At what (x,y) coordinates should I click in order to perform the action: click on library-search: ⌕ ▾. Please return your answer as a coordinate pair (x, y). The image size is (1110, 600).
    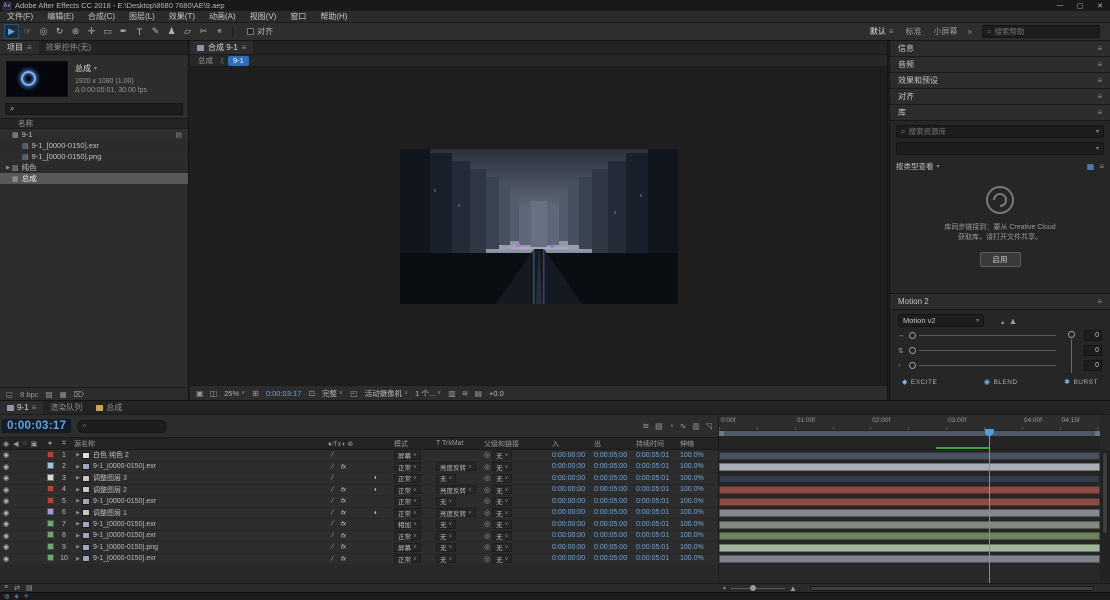
    Looking at the image, I should click on (1000, 131).